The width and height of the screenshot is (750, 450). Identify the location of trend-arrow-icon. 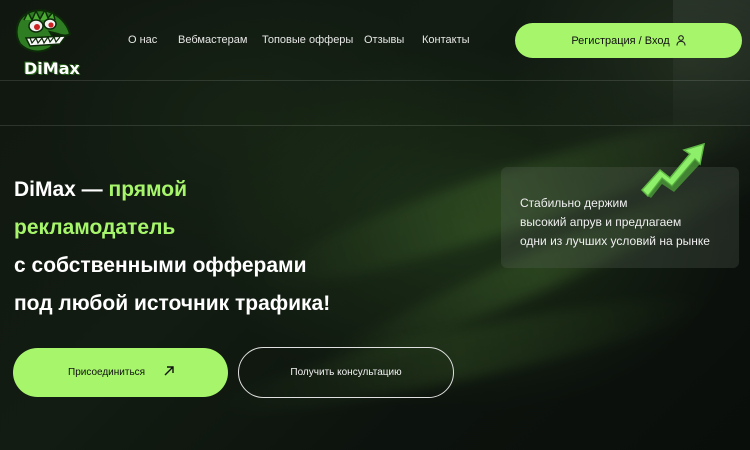
(672, 170).